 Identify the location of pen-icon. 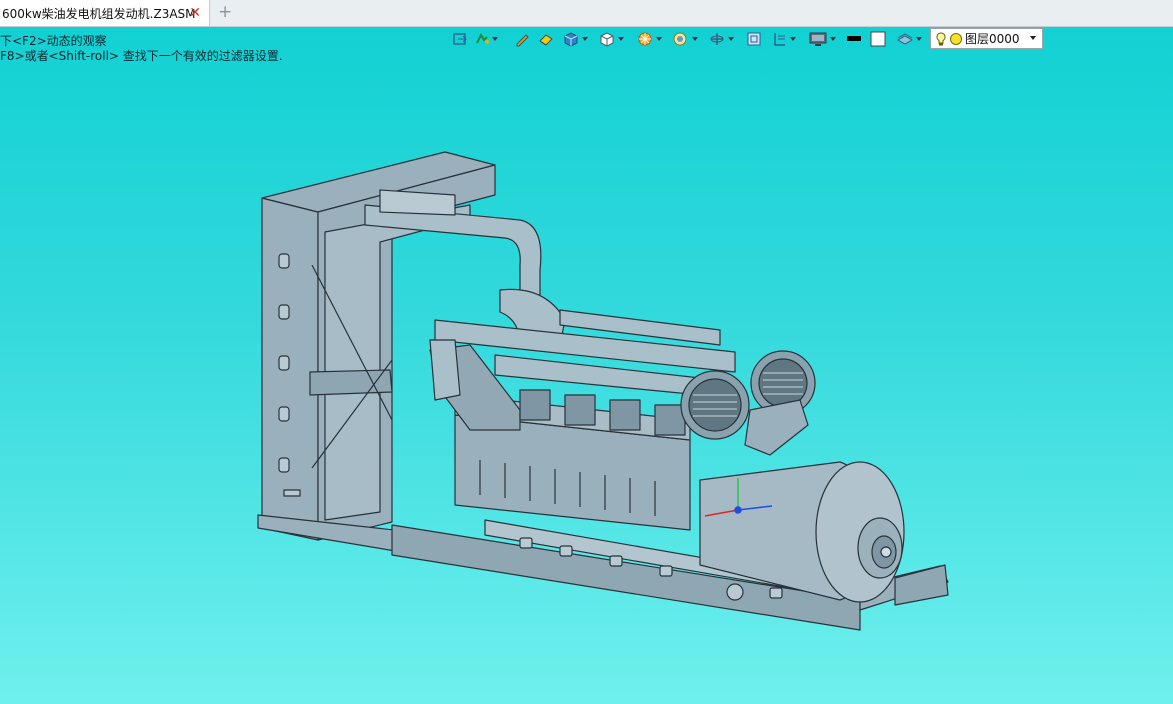
(522, 39).